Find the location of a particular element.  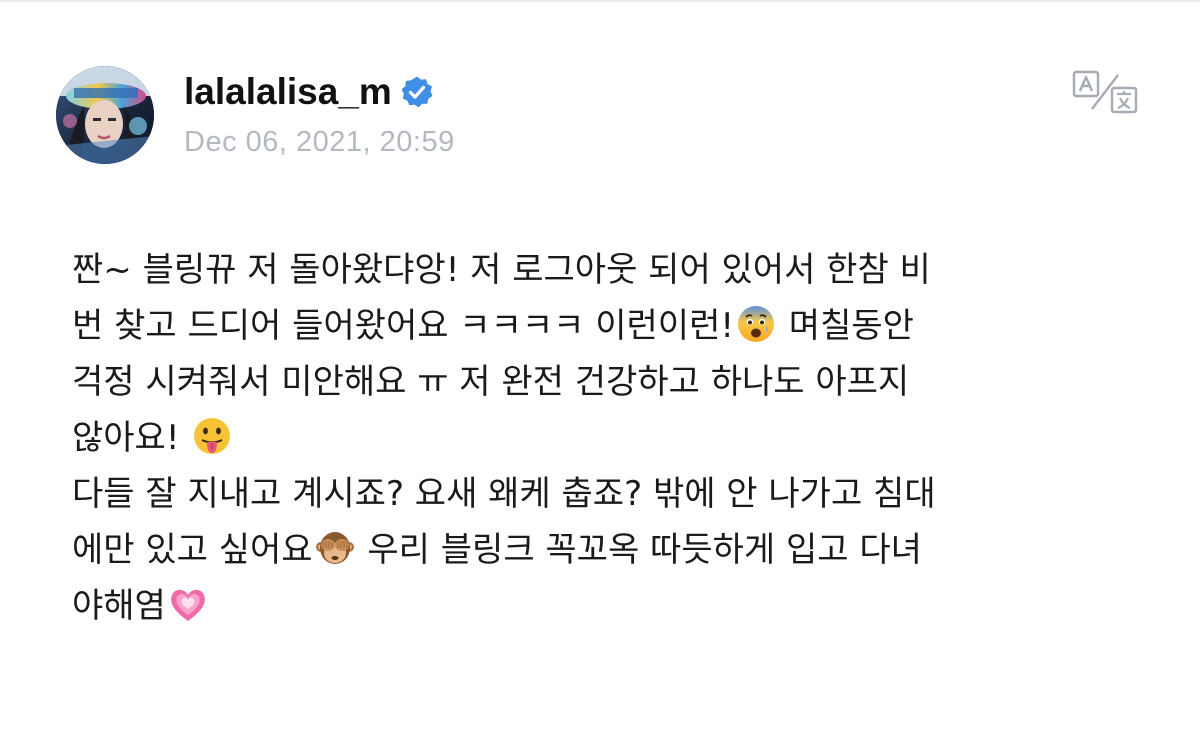

post-line-text-after: 며칠동안 is located at coordinates (846, 326).